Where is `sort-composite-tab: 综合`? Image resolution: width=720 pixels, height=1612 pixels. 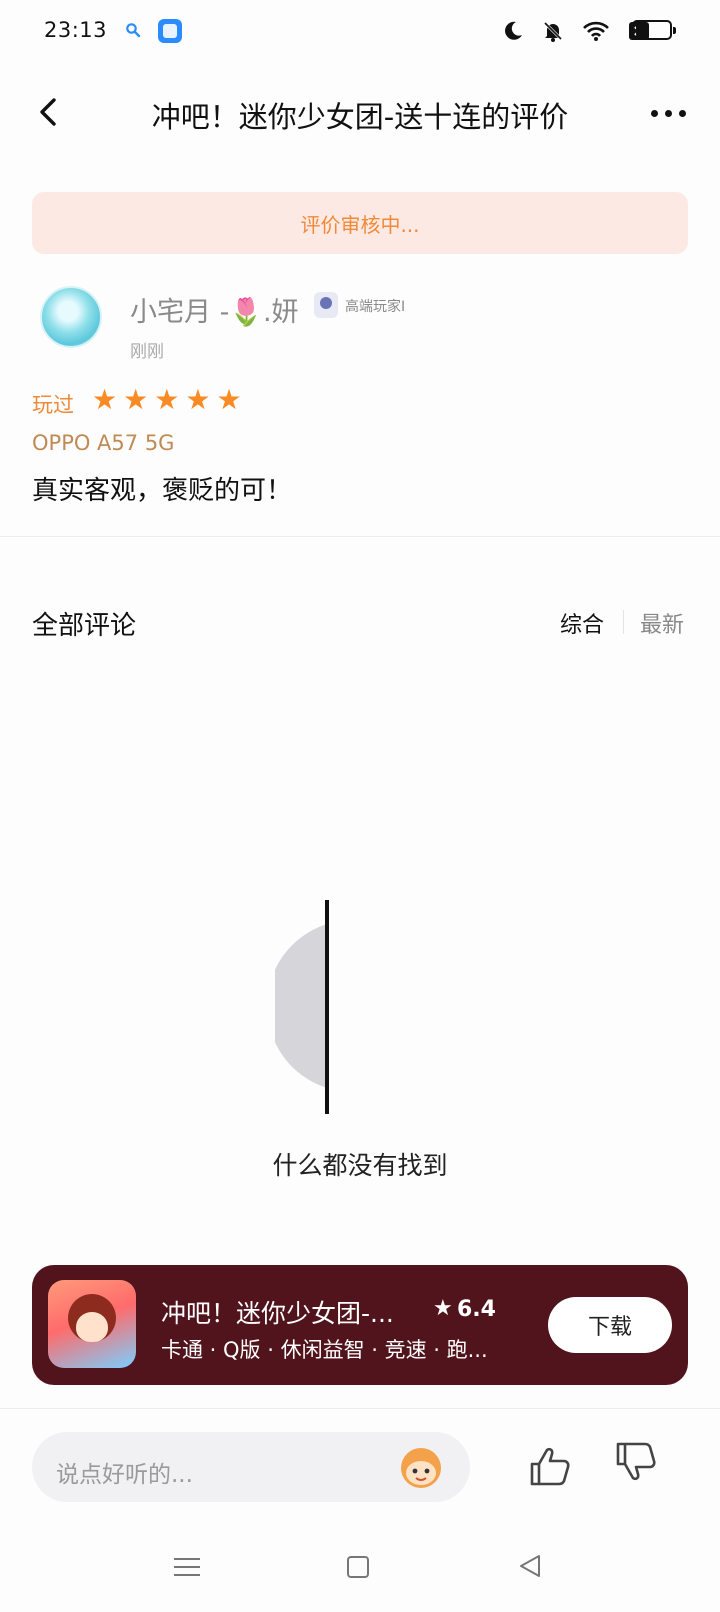
sort-composite-tab: 综合 is located at coordinates (582, 623).